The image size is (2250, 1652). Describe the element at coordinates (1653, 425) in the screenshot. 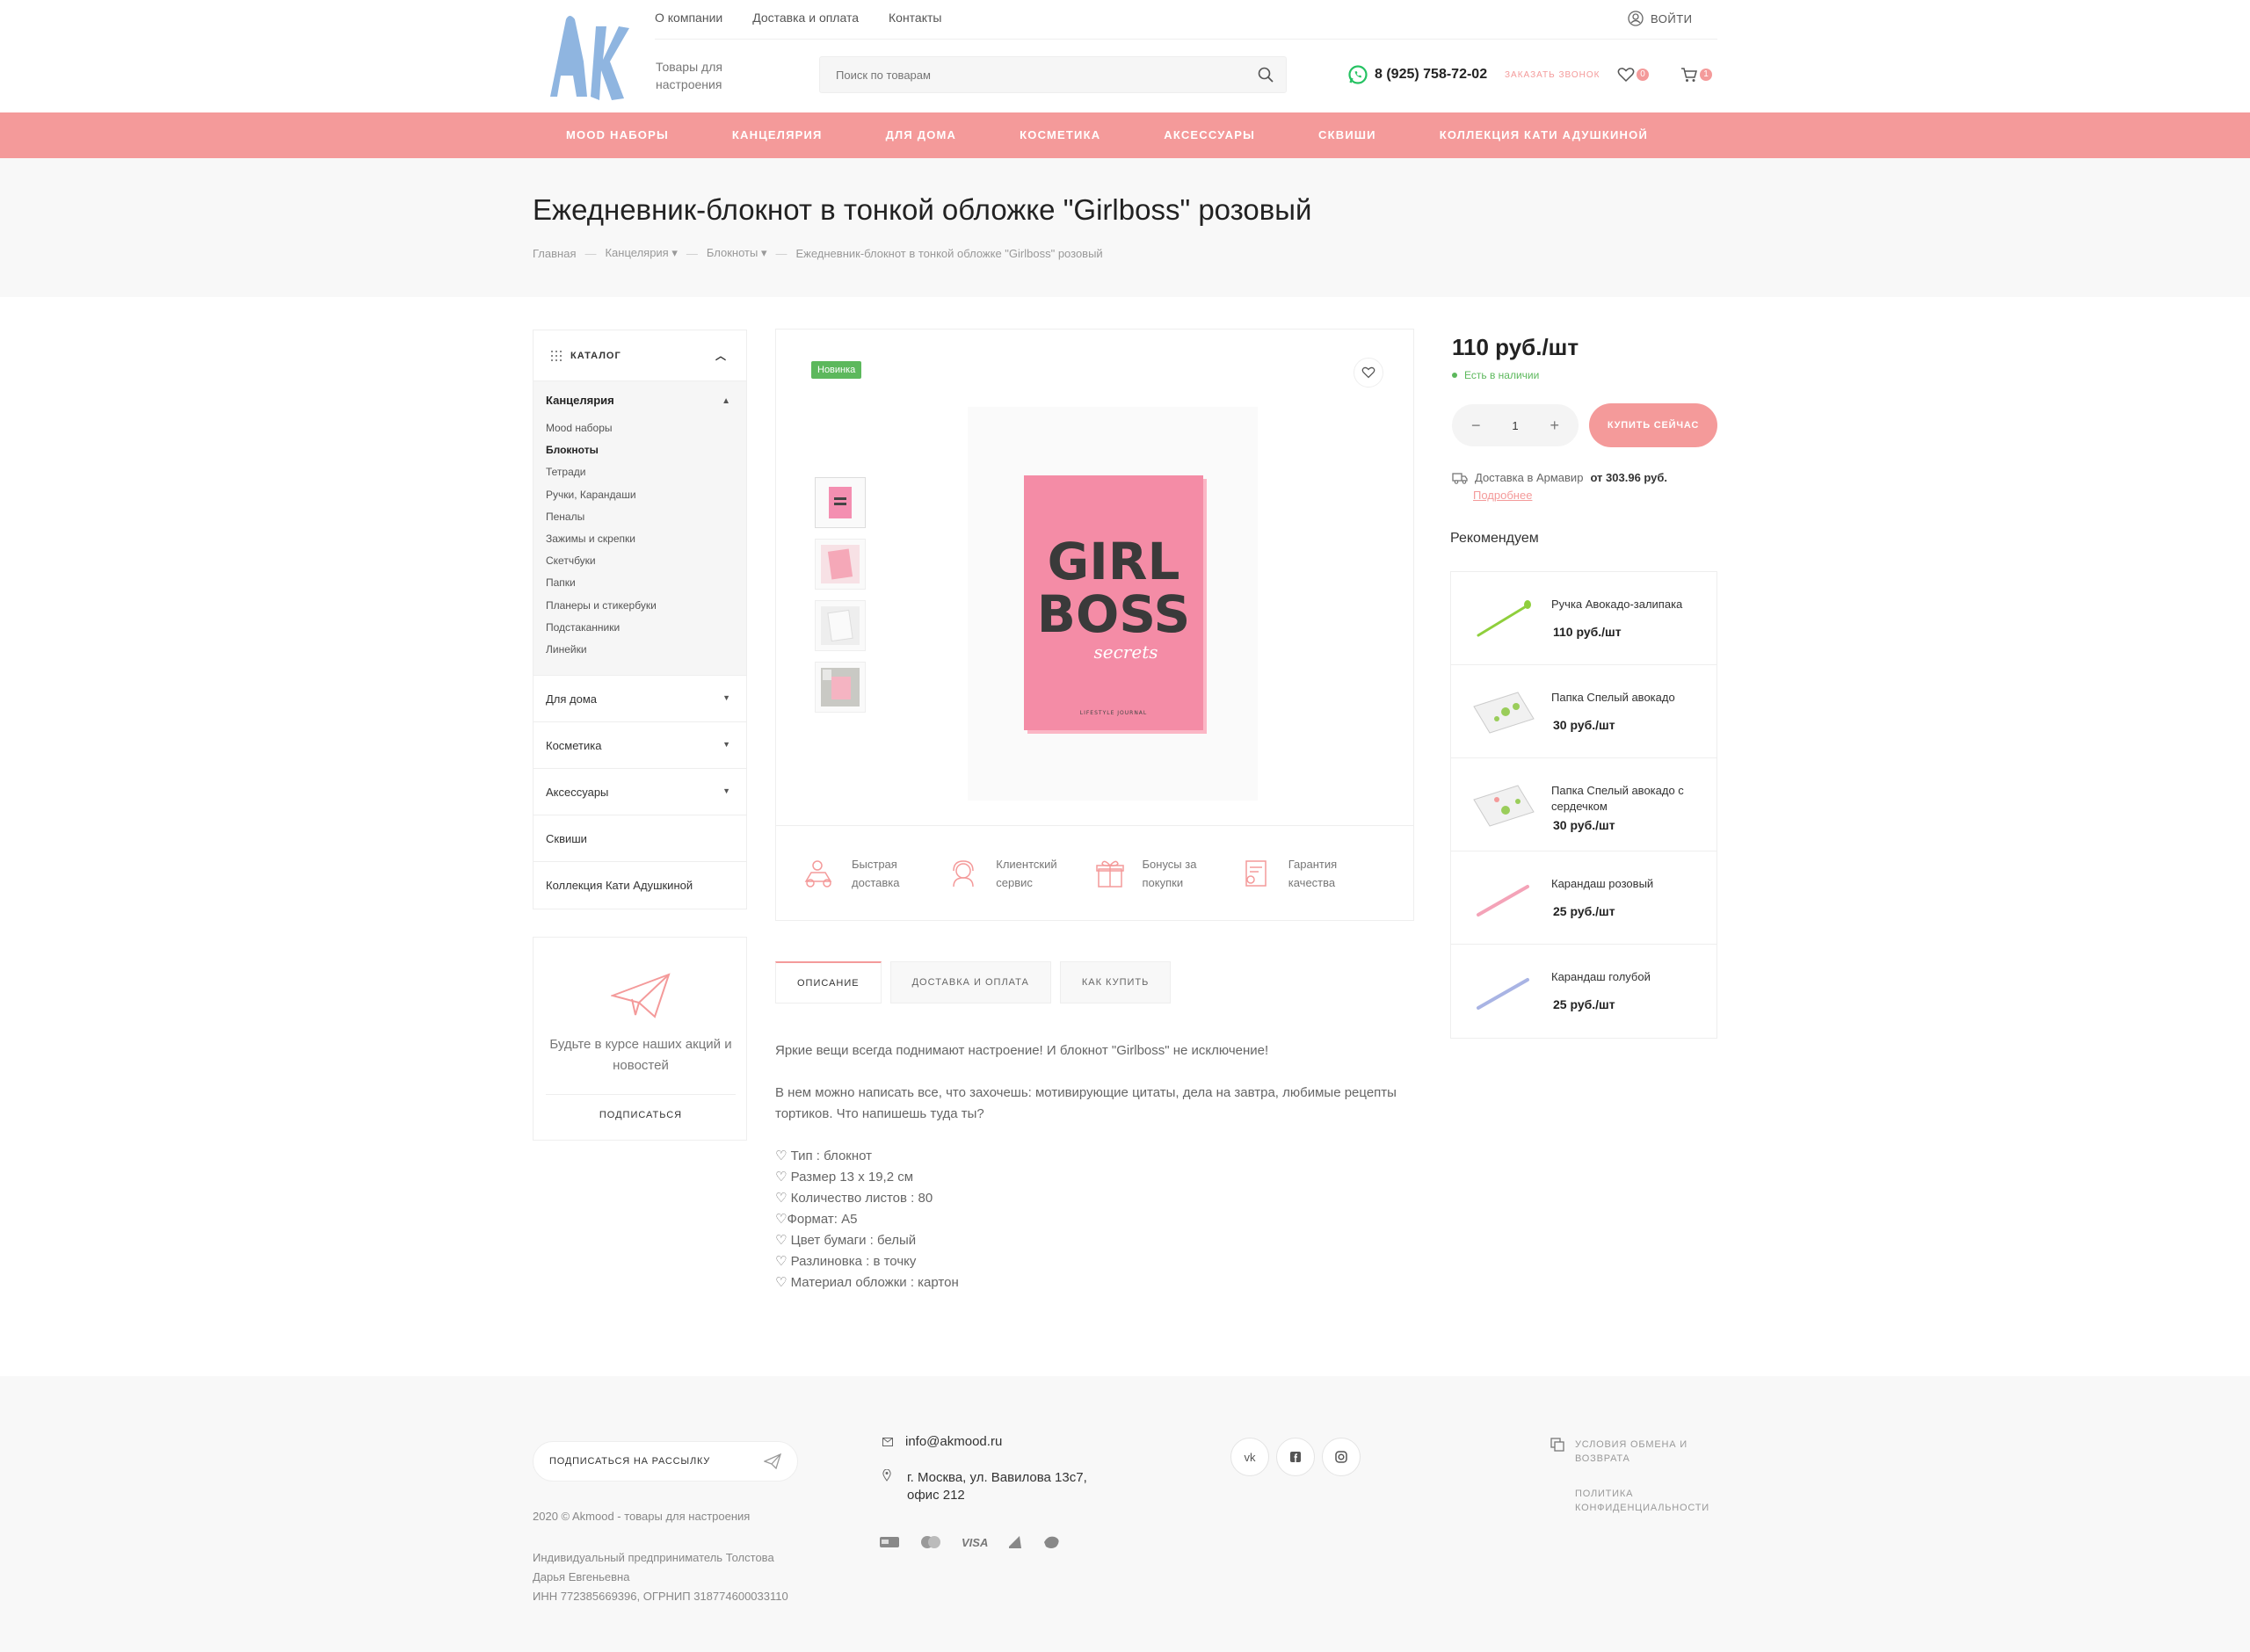

I see `buy-now-button: Купить сейчас` at that location.